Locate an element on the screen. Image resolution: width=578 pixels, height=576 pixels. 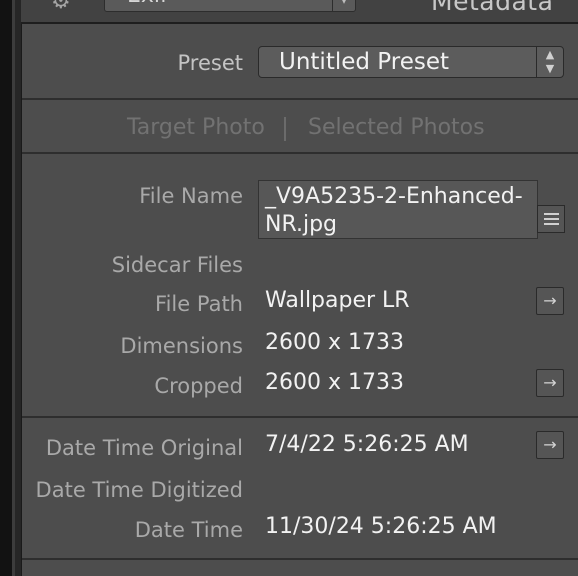
target-toggle-section is located at coordinates (300, 126).